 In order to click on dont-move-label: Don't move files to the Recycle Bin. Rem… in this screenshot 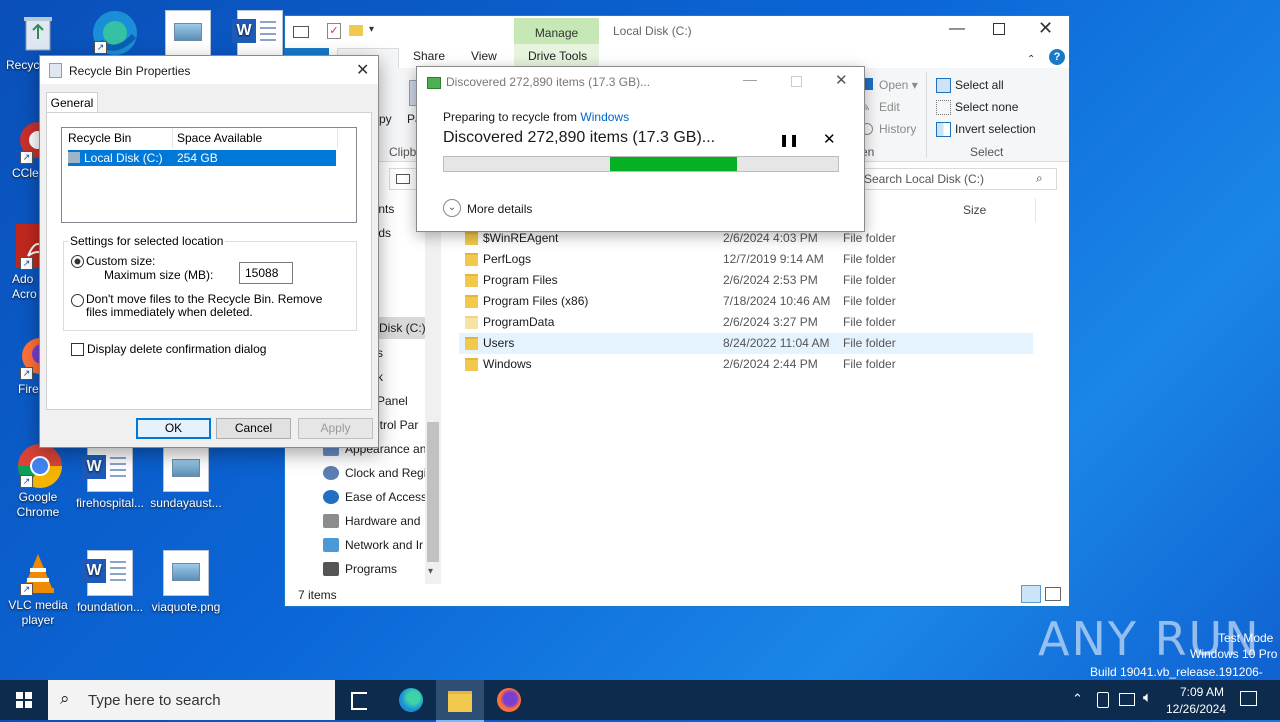, I will do `click(216, 306)`.